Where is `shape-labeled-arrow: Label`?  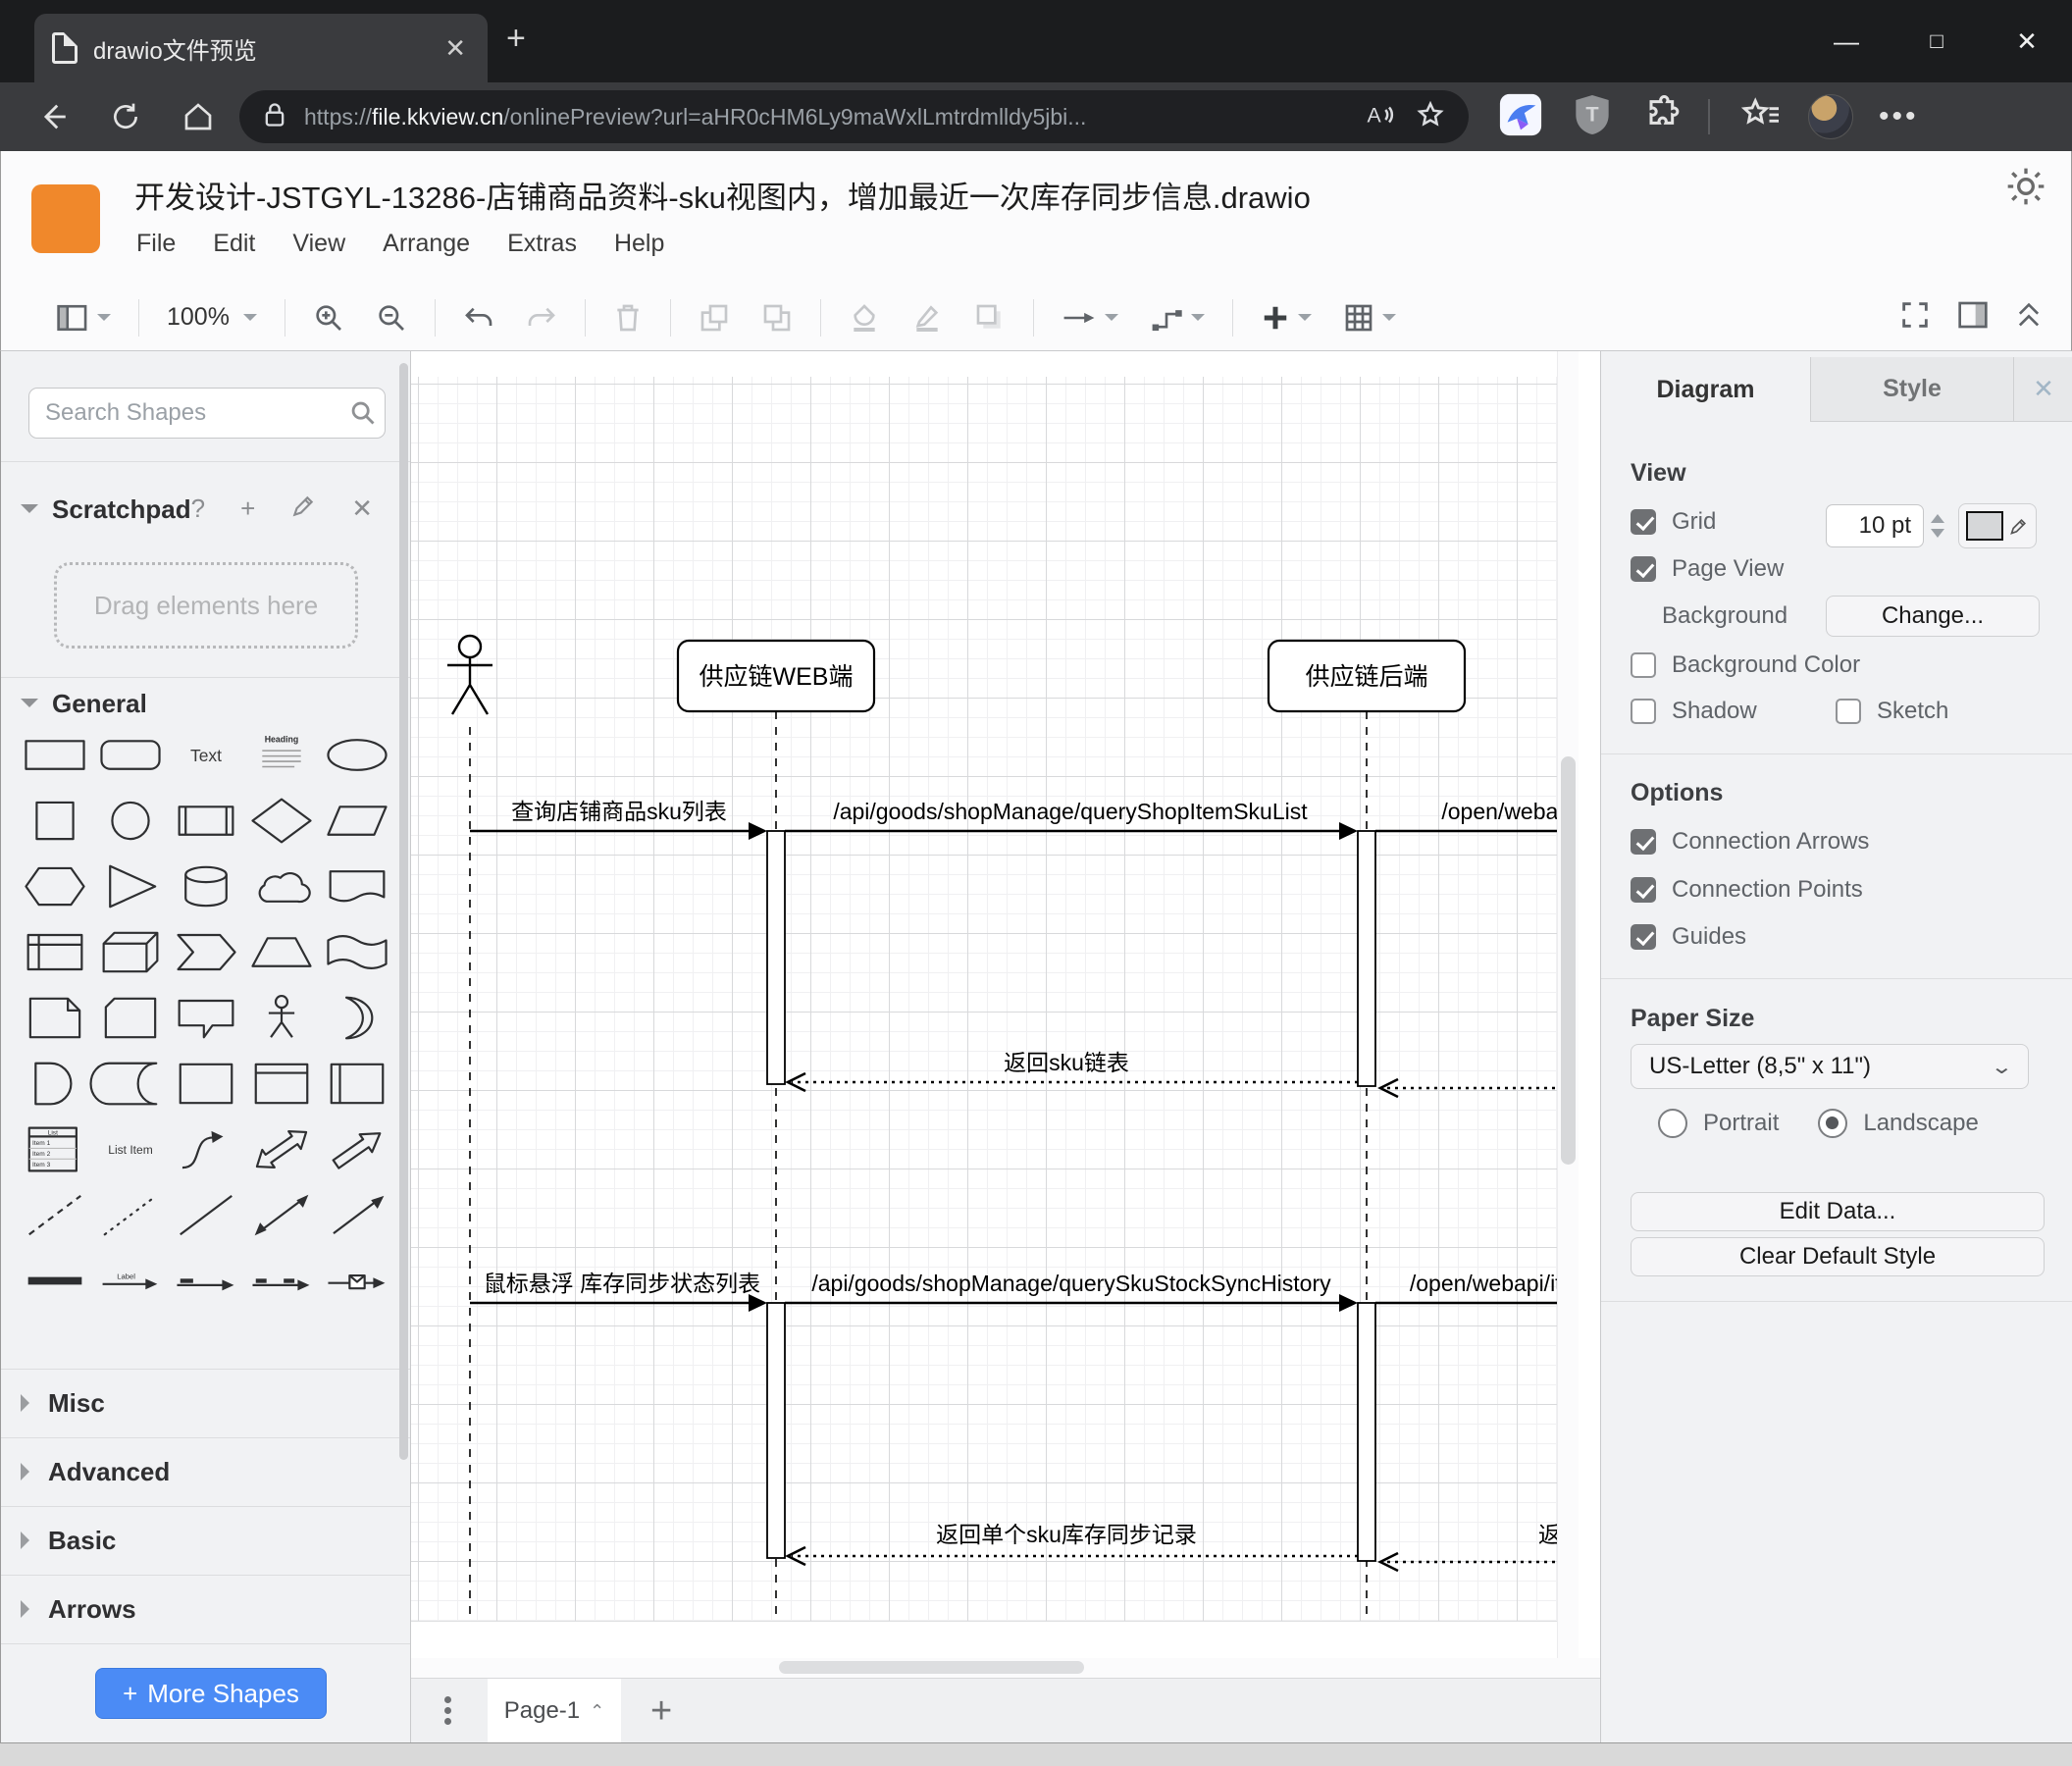 shape-labeled-arrow: Label is located at coordinates (130, 1281).